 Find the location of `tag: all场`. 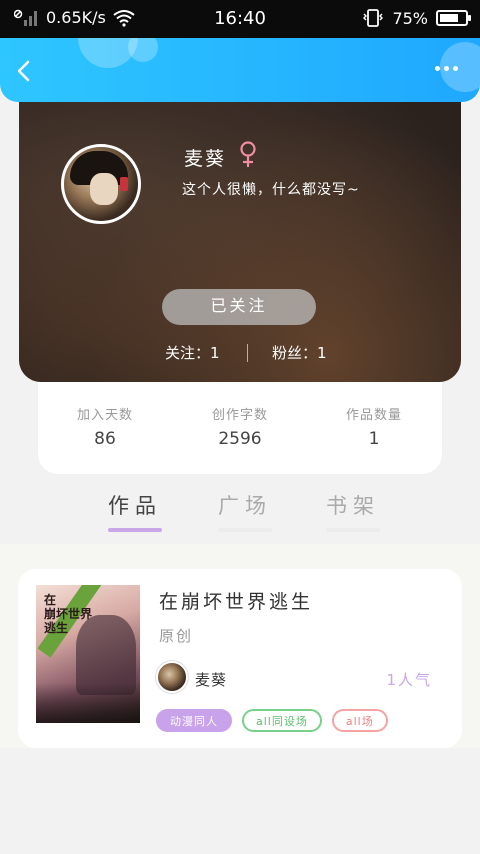

tag: all场 is located at coordinates (359, 720).